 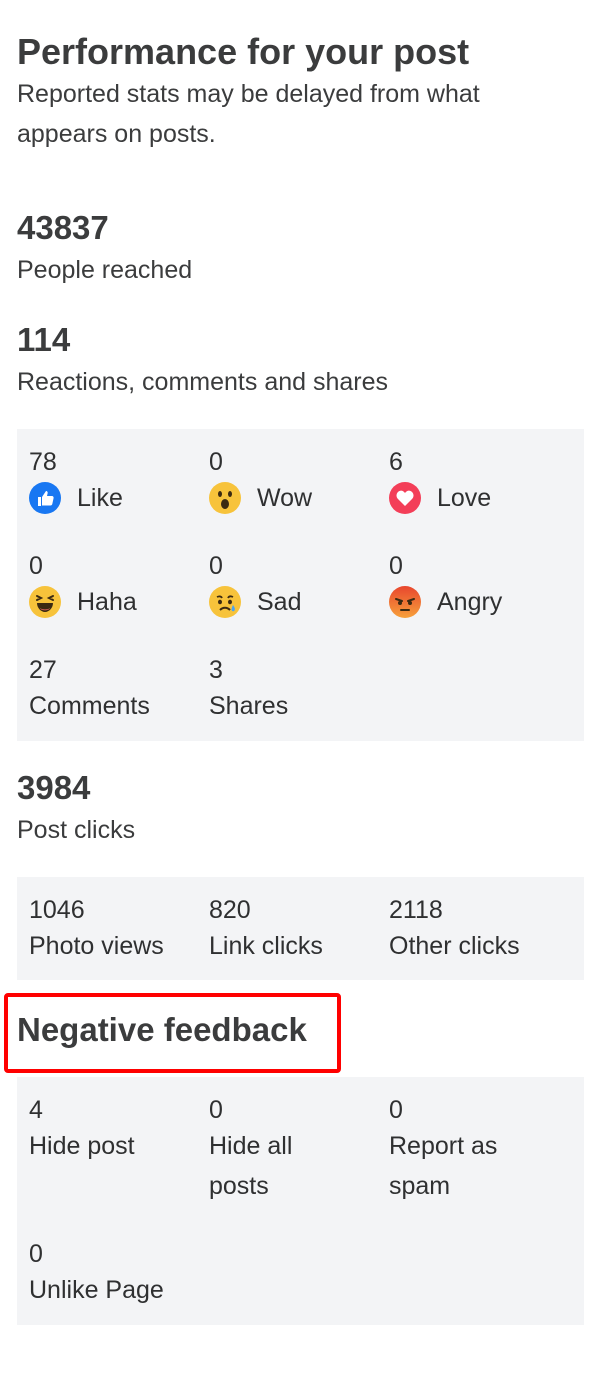 I want to click on hide-post-stat: 4 Hide post, so click(x=116, y=1130).